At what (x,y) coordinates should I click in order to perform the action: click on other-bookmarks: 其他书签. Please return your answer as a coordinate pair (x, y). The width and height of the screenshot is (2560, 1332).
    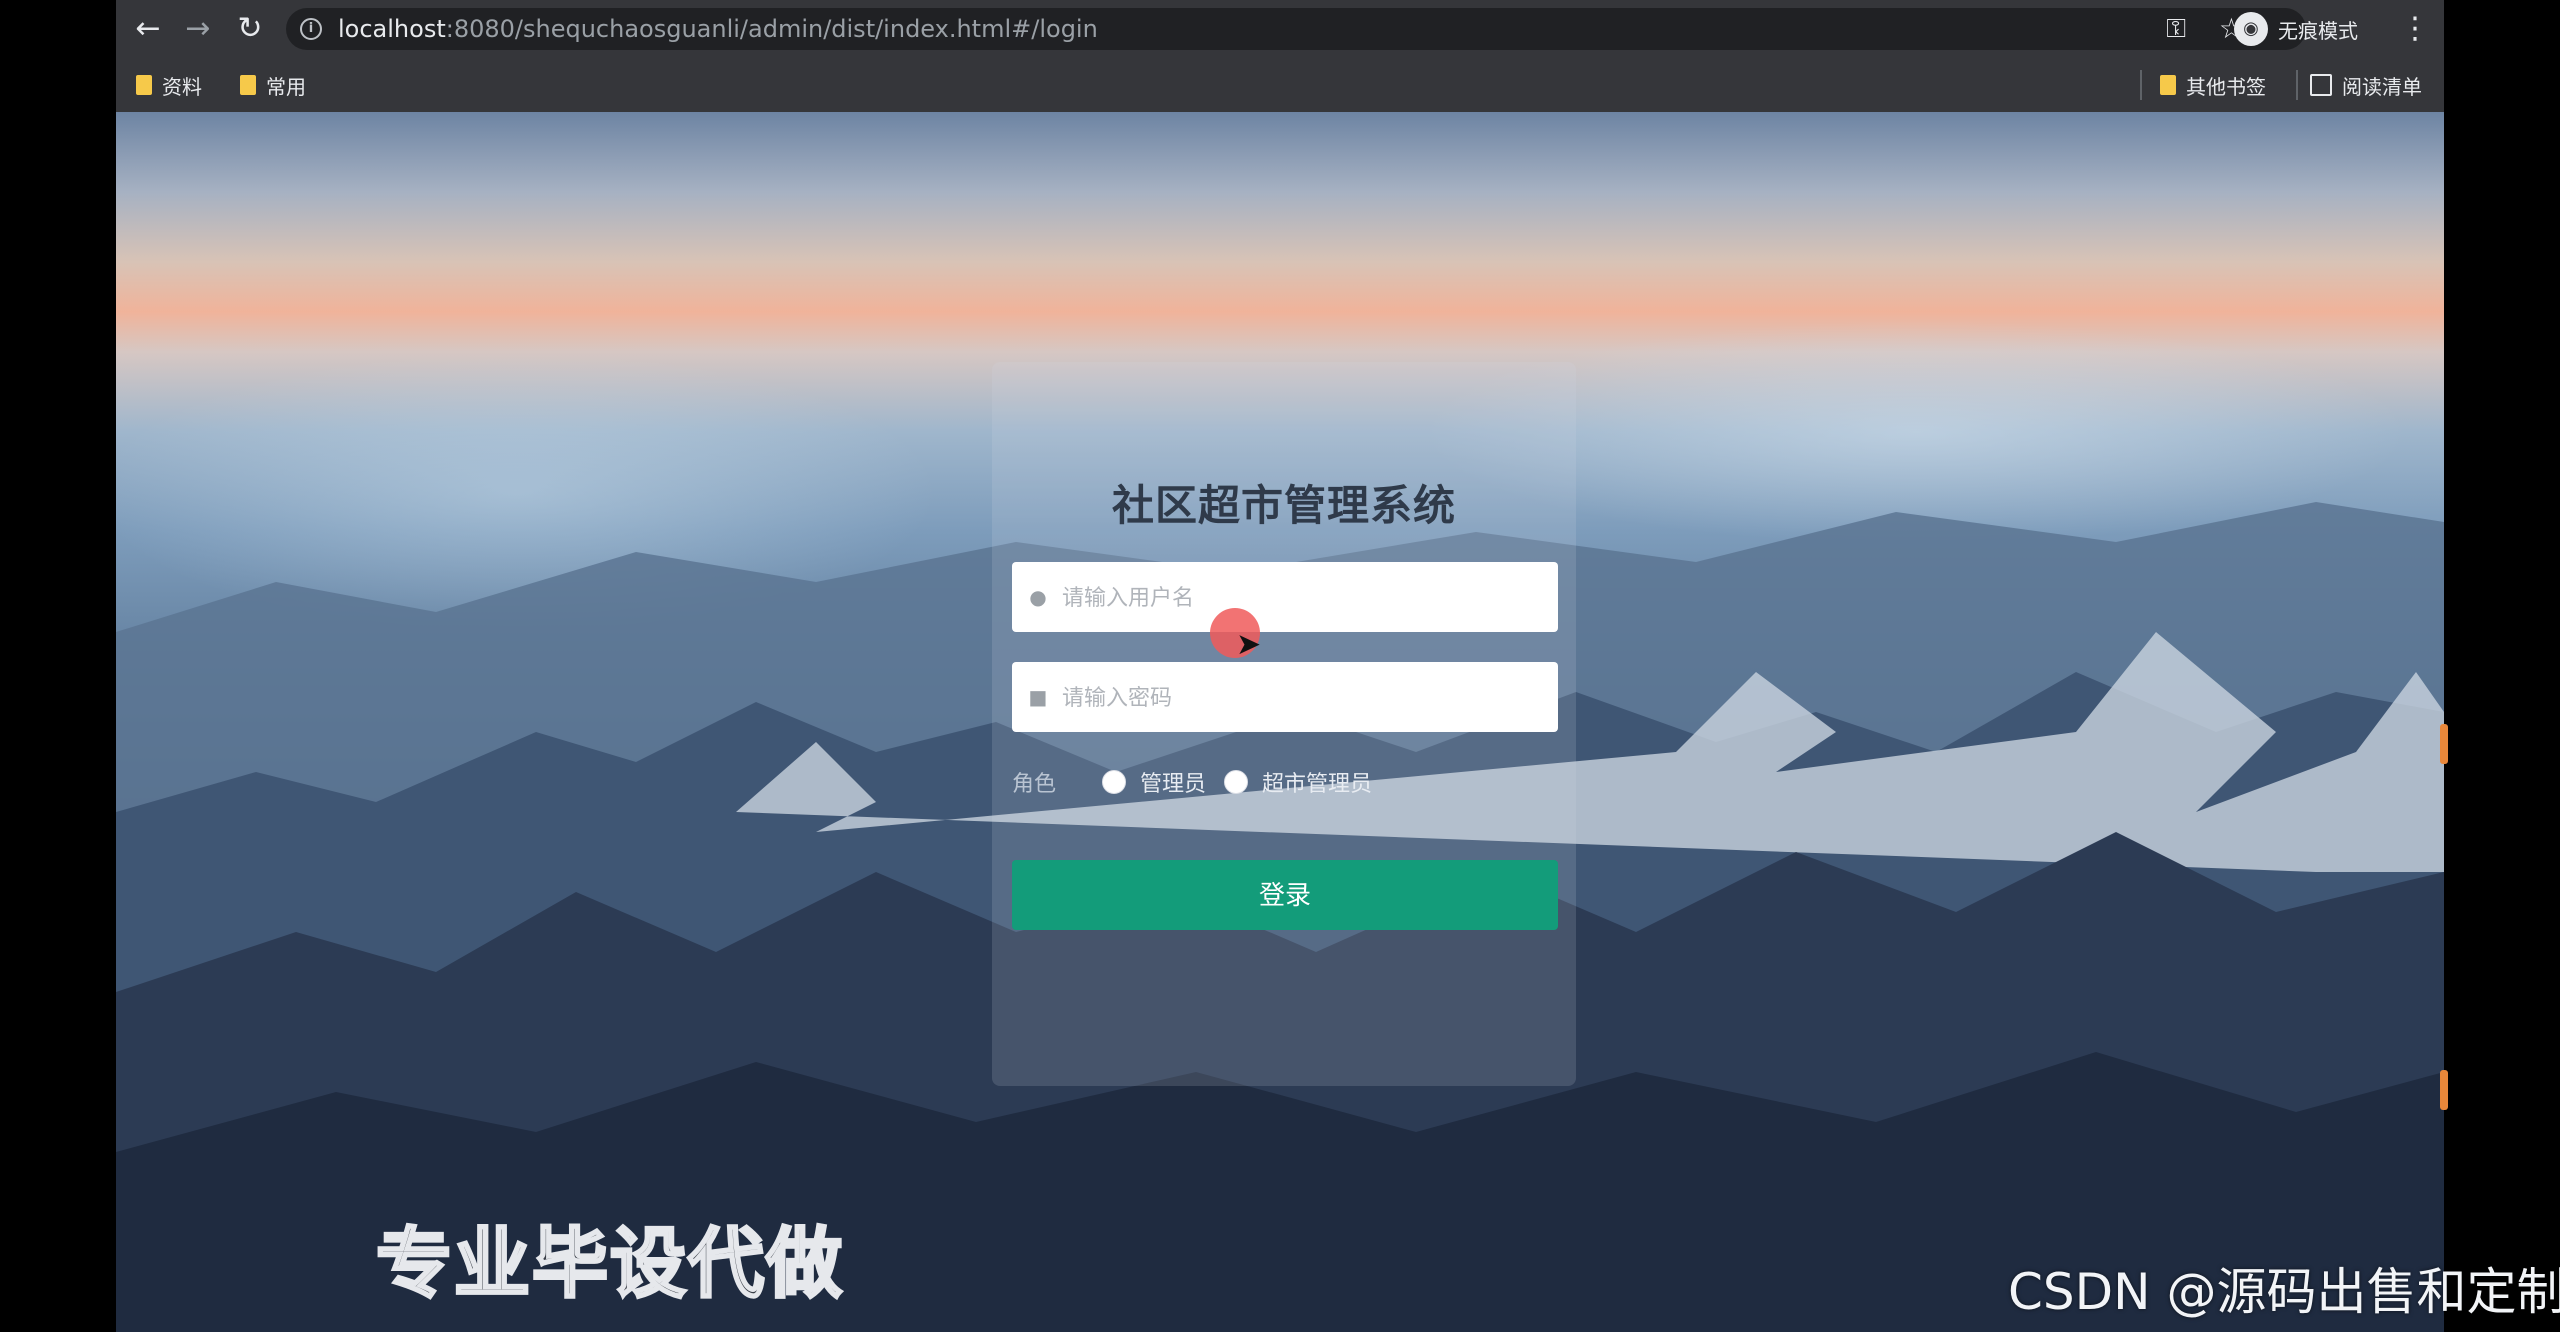
    Looking at the image, I should click on (2213, 85).